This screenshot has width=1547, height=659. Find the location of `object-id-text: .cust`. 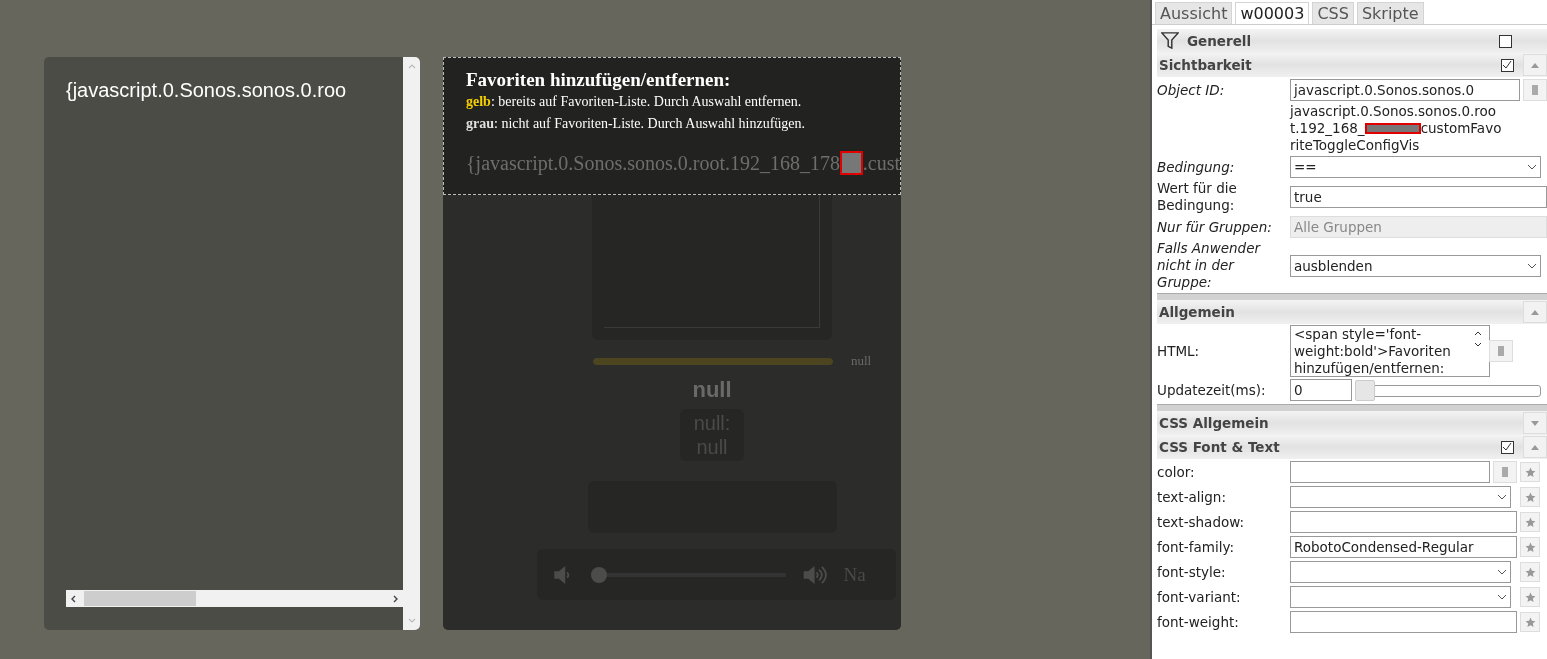

object-id-text: .cust is located at coordinates (881, 163).